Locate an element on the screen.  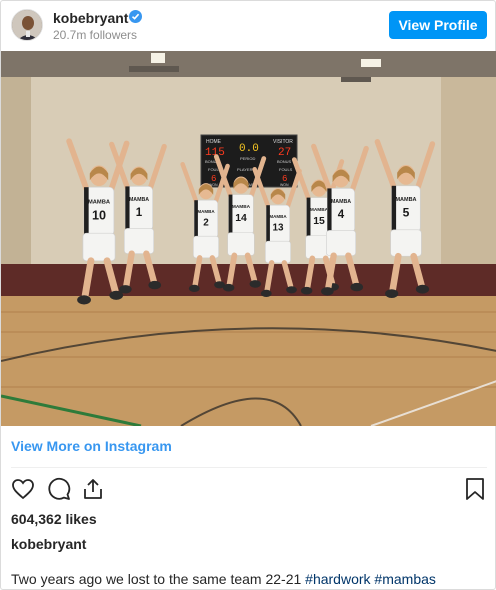
view-profile-button: View Profile is located at coordinates (438, 25).